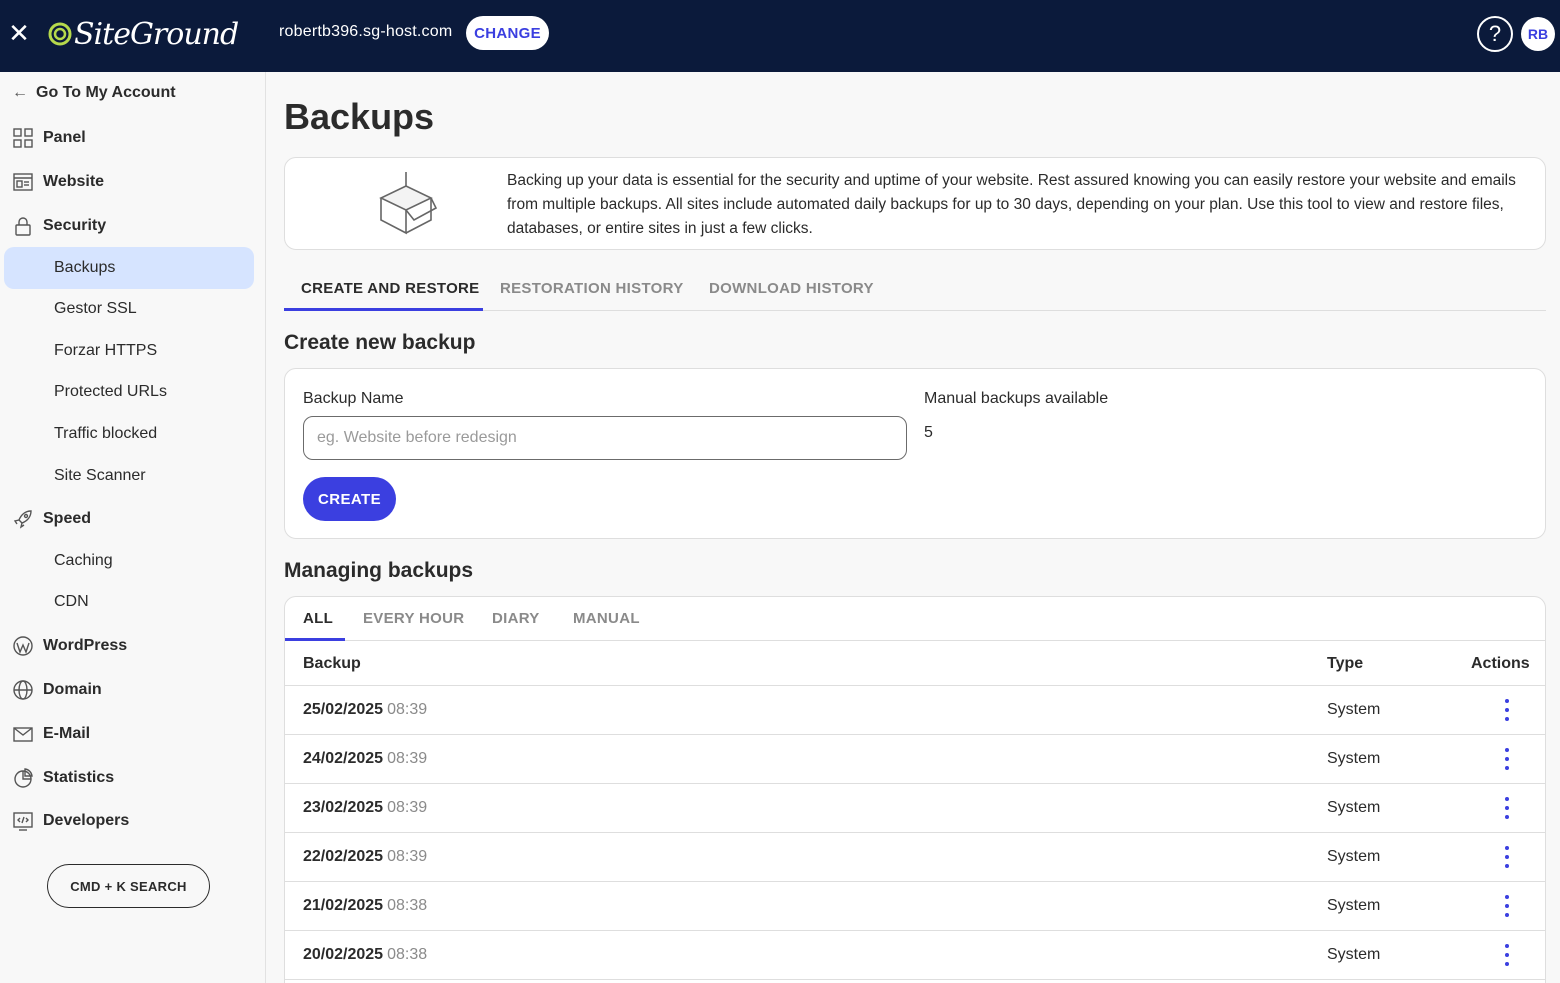 The height and width of the screenshot is (983, 1560). Describe the element at coordinates (86, 820) in the screenshot. I see `sidebar-item-label: Developers` at that location.